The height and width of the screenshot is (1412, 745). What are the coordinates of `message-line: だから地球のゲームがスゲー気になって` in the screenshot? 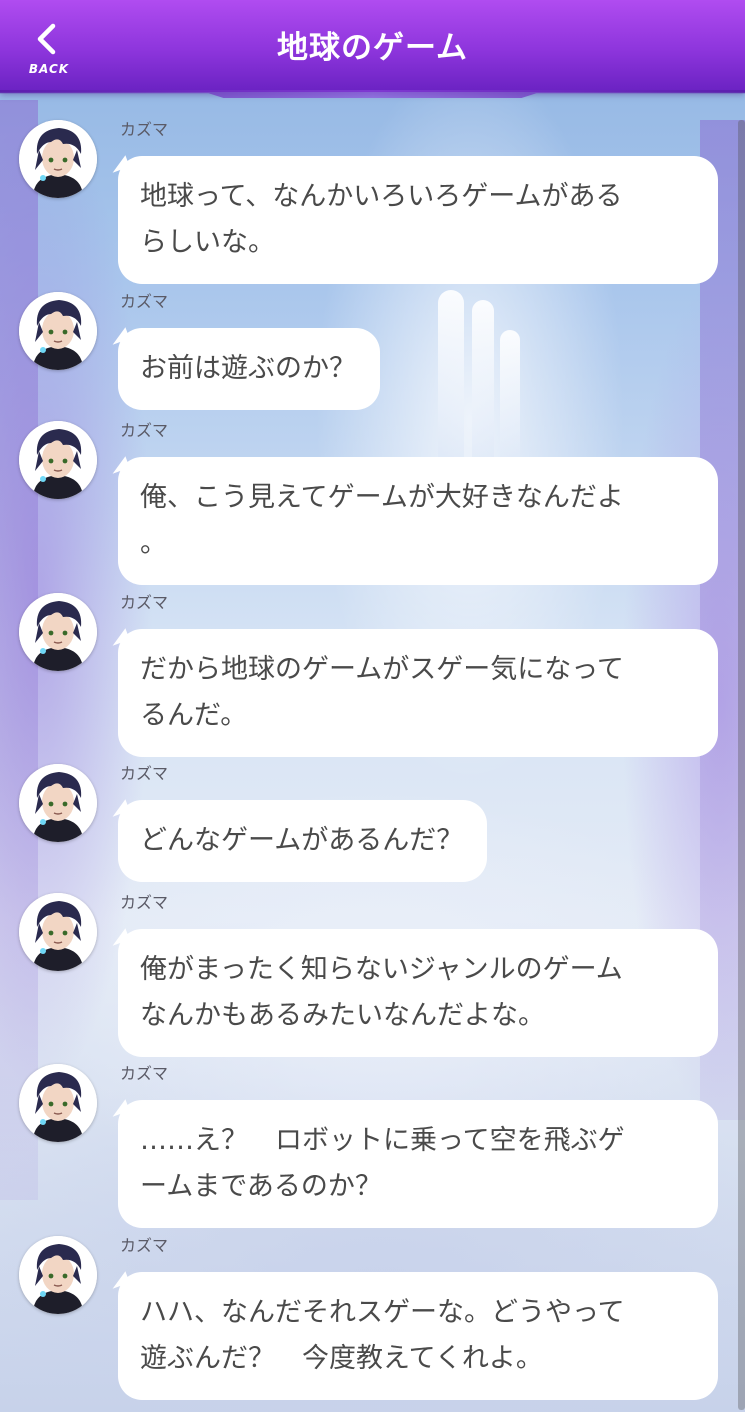 It's located at (382, 669).